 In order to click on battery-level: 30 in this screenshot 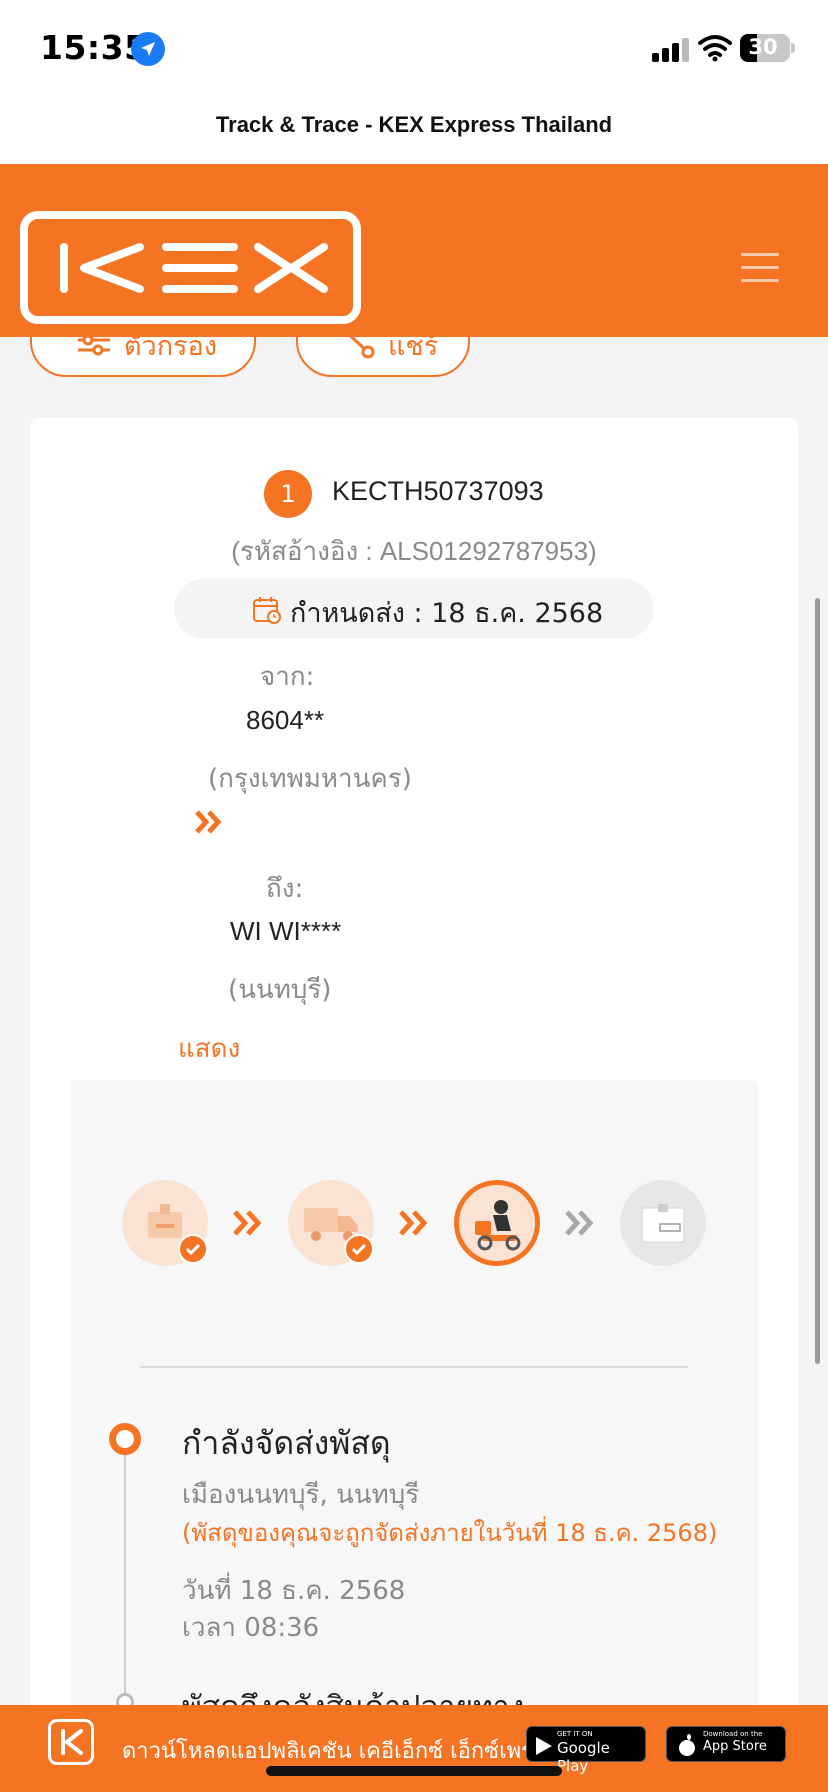, I will do `click(763, 47)`.